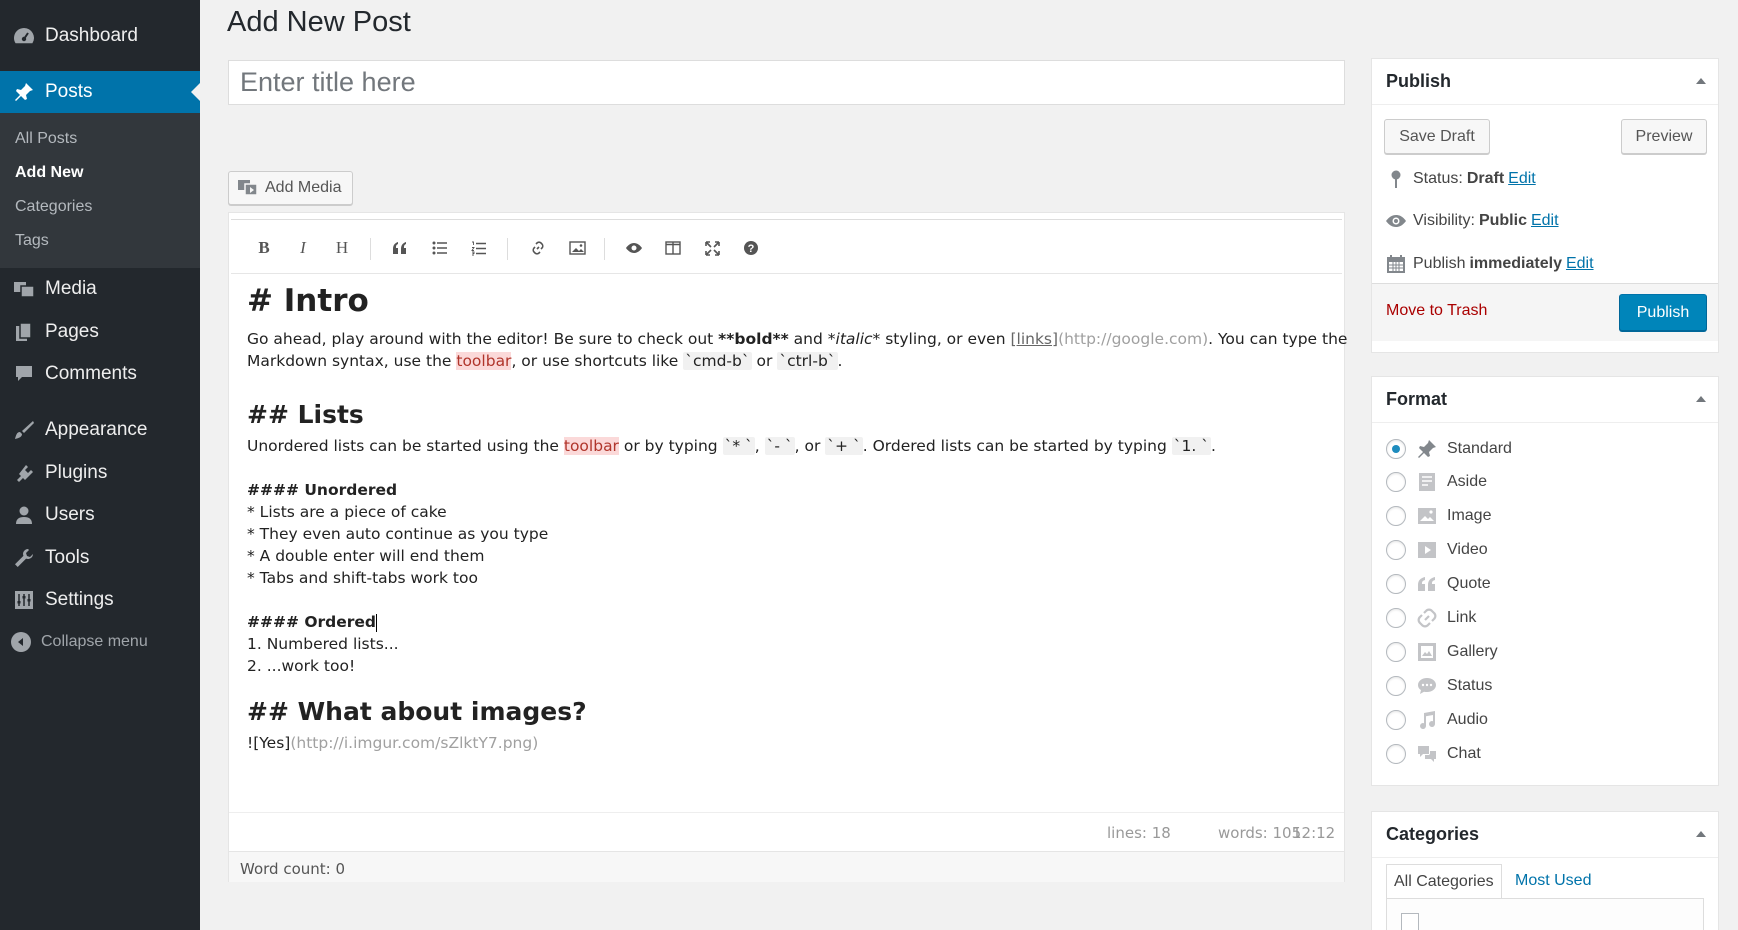  I want to click on sidebar-item-settings: Settings, so click(100, 600).